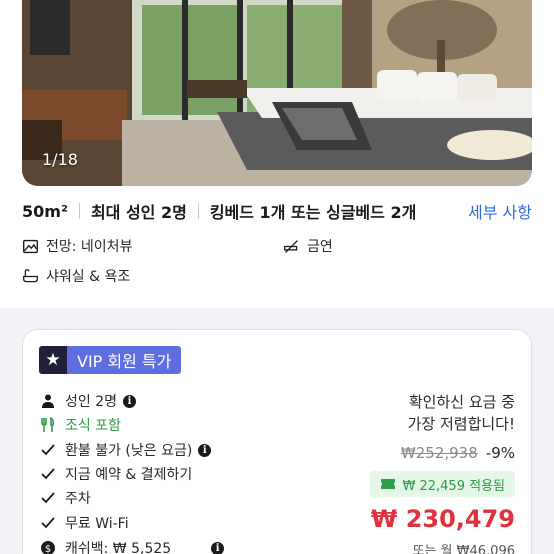  I want to click on coupon-label: ₩ 22,459 적용됨, so click(454, 486).